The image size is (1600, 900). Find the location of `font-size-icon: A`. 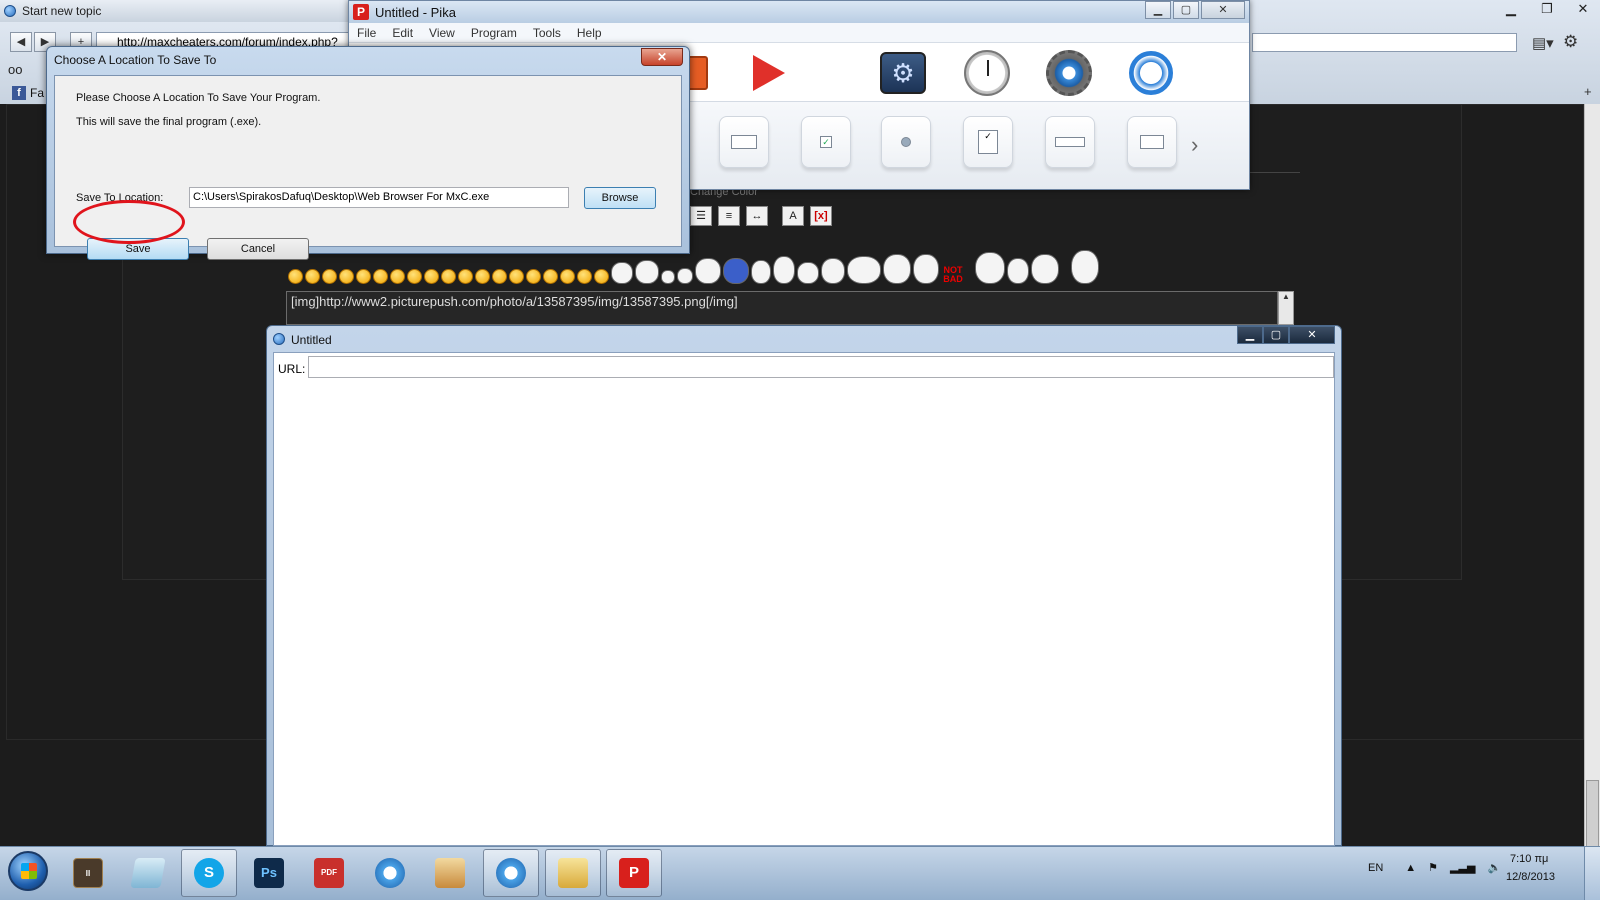

font-size-icon: A is located at coordinates (793, 216).